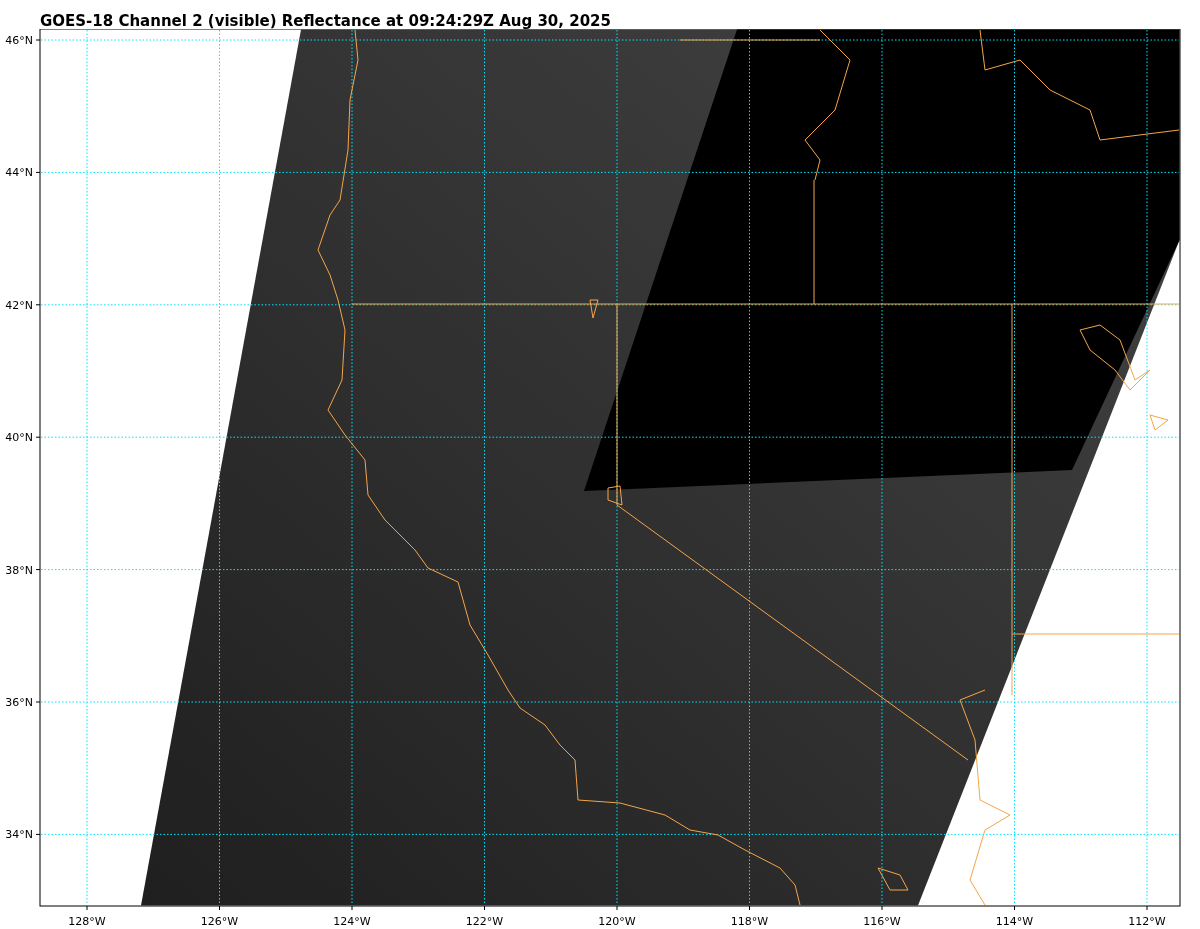  Describe the element at coordinates (19, 438) in the screenshot. I see `latitude-label: 40°N` at that location.